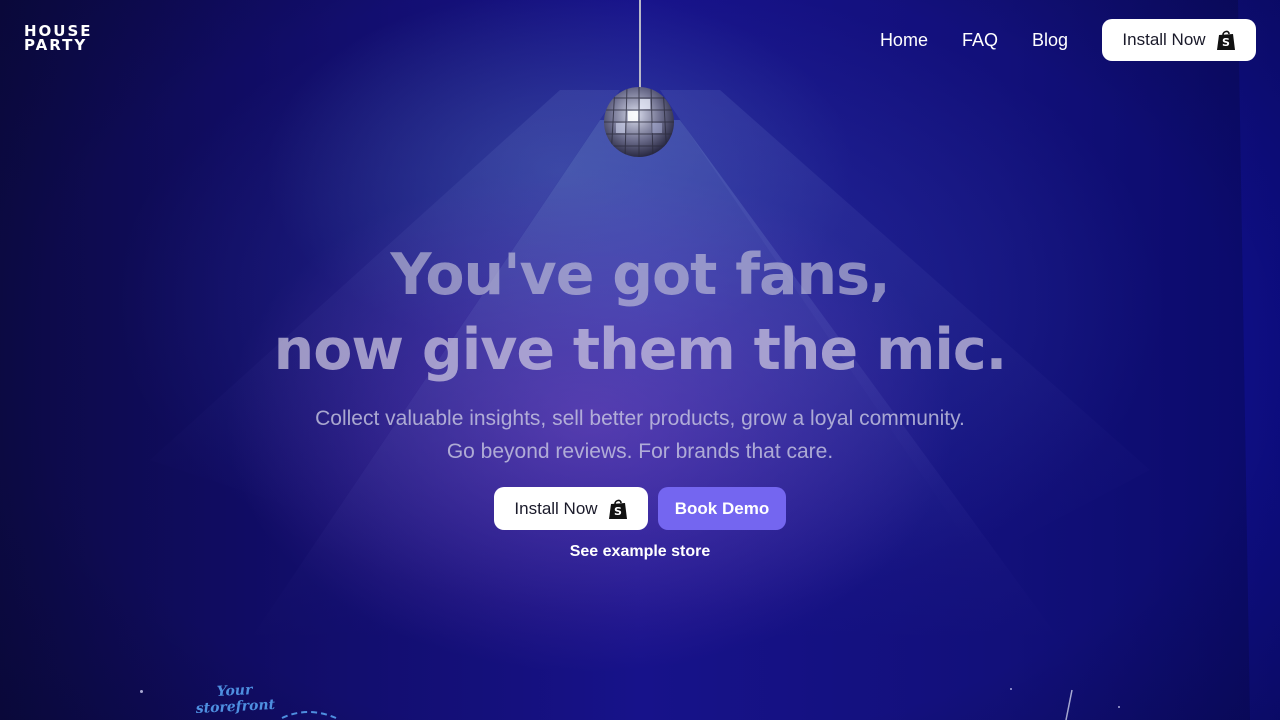 The height and width of the screenshot is (720, 1280). What do you see at coordinates (722, 508) in the screenshot?
I see `book-demo-button: Book Demo` at bounding box center [722, 508].